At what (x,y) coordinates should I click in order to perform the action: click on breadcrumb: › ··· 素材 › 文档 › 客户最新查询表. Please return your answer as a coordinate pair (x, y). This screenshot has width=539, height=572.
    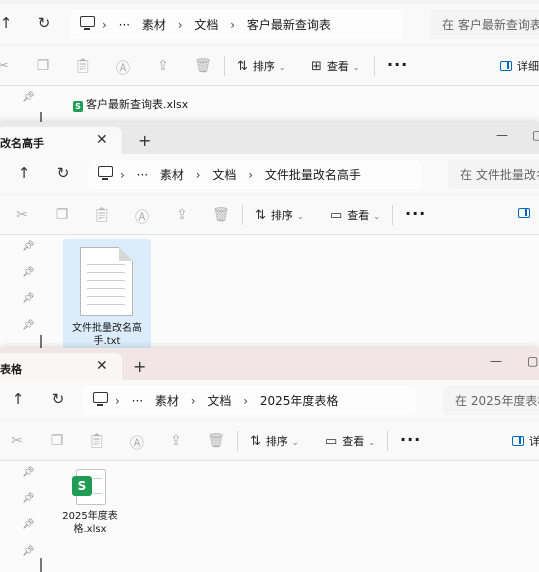
    Looking at the image, I should click on (220, 24).